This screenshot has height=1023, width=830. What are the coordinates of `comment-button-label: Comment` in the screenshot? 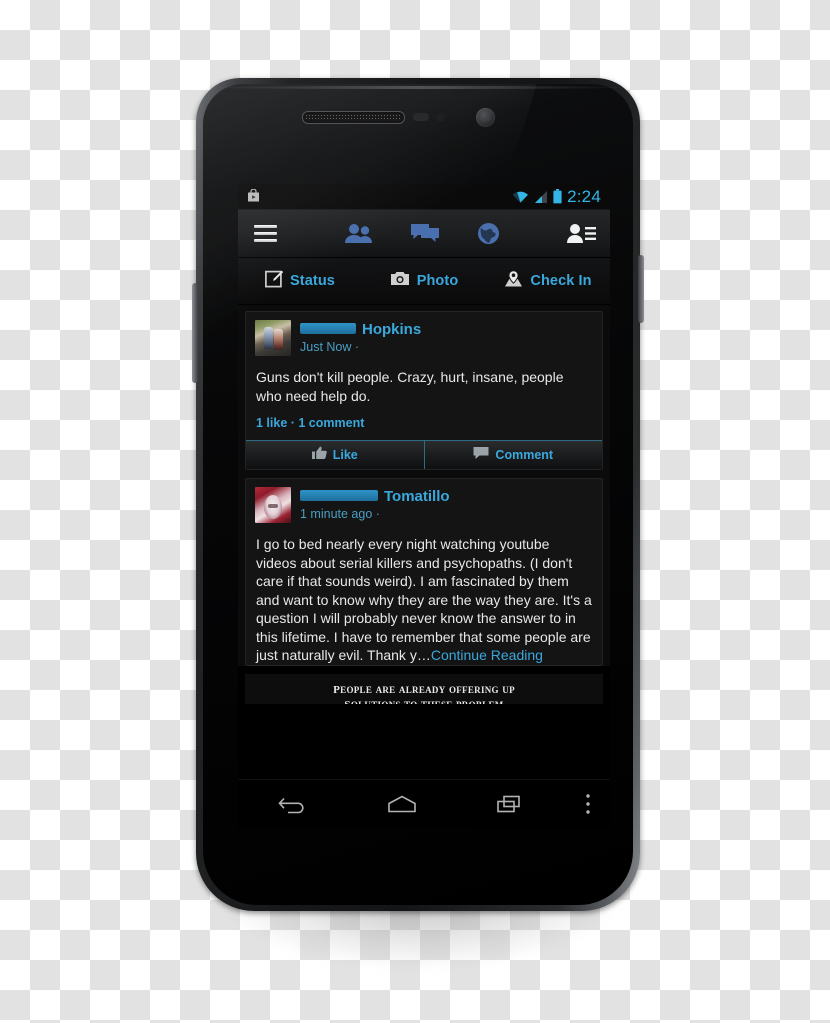 It's located at (524, 455).